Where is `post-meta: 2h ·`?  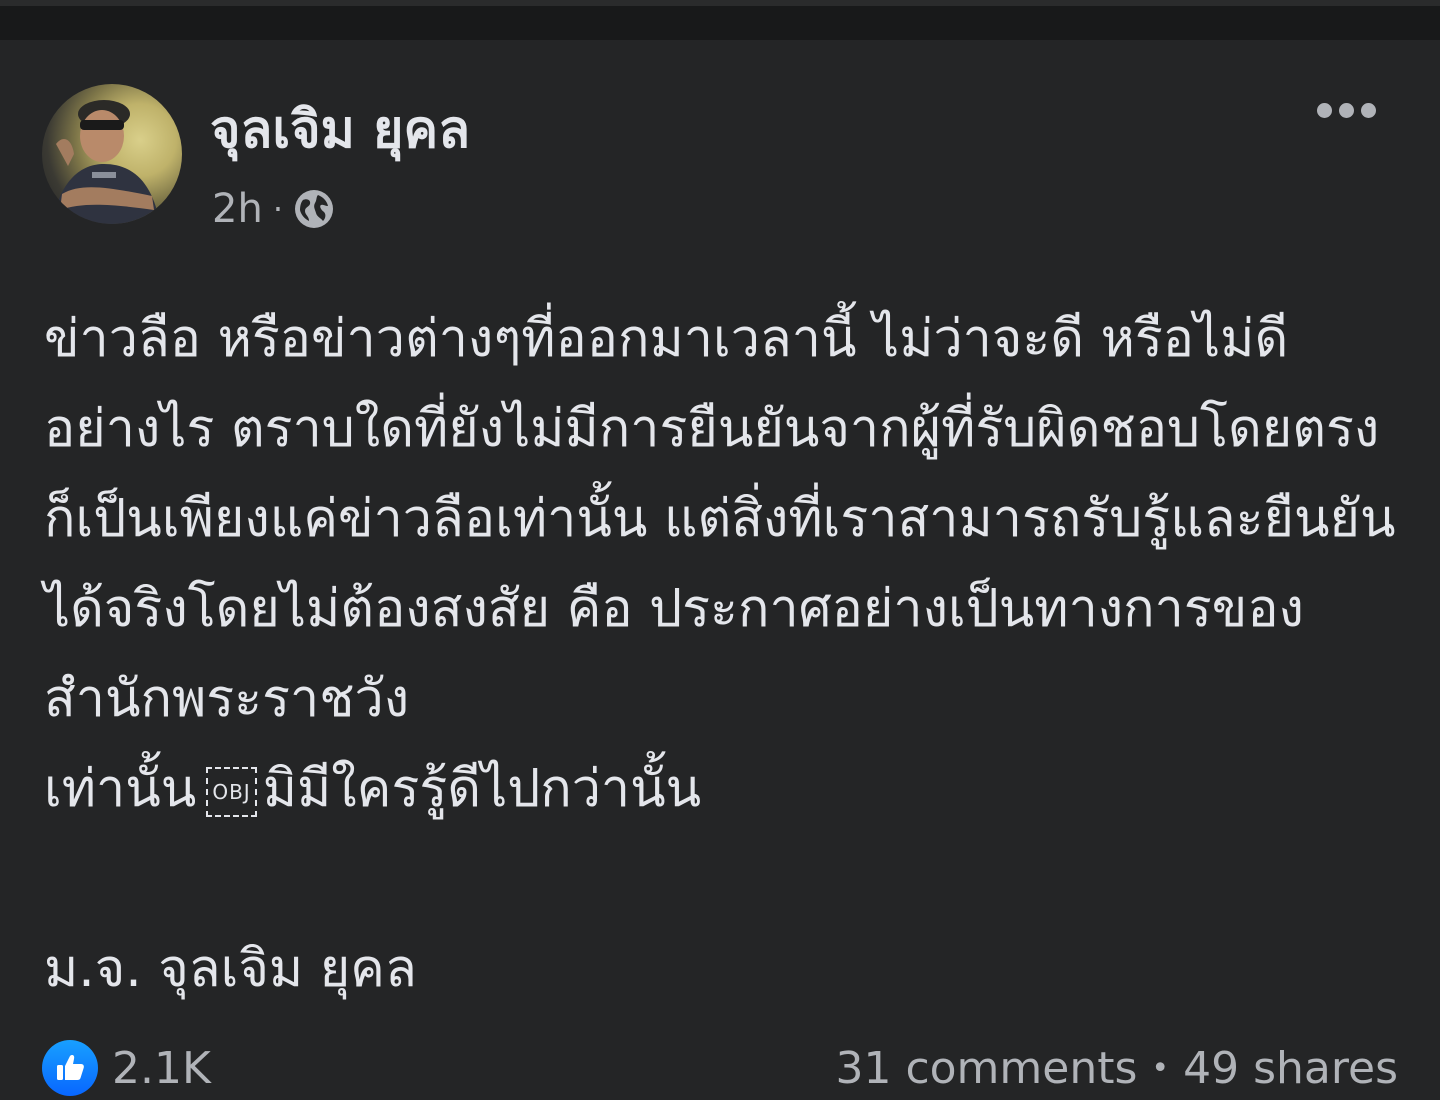 post-meta: 2h · is located at coordinates (273, 209).